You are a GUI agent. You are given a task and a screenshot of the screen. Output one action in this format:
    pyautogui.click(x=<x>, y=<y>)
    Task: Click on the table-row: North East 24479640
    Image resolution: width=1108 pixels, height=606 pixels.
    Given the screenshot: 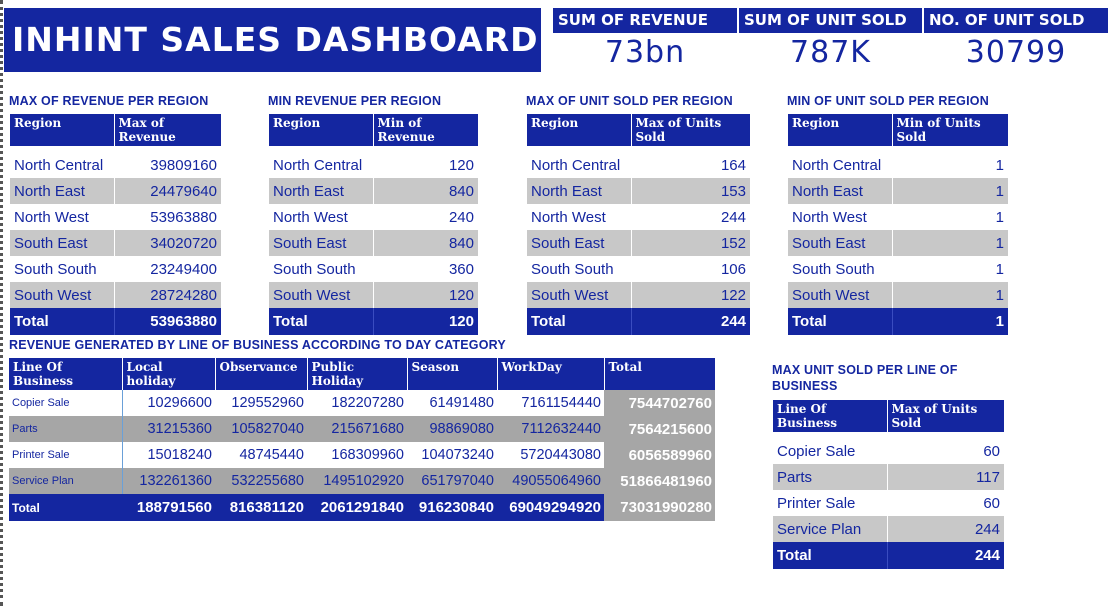 What is the action you would take?
    pyautogui.click(x=115, y=191)
    